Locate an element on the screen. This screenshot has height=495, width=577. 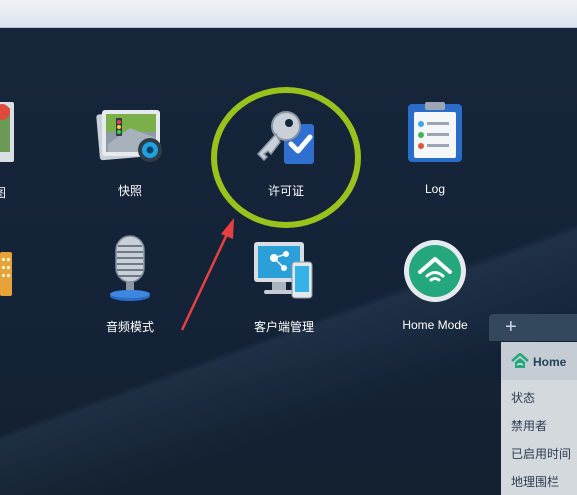
home-mode-widget: + Home 状态 禁用者 已启用时间 地理围栏 is located at coordinates (533, 404).